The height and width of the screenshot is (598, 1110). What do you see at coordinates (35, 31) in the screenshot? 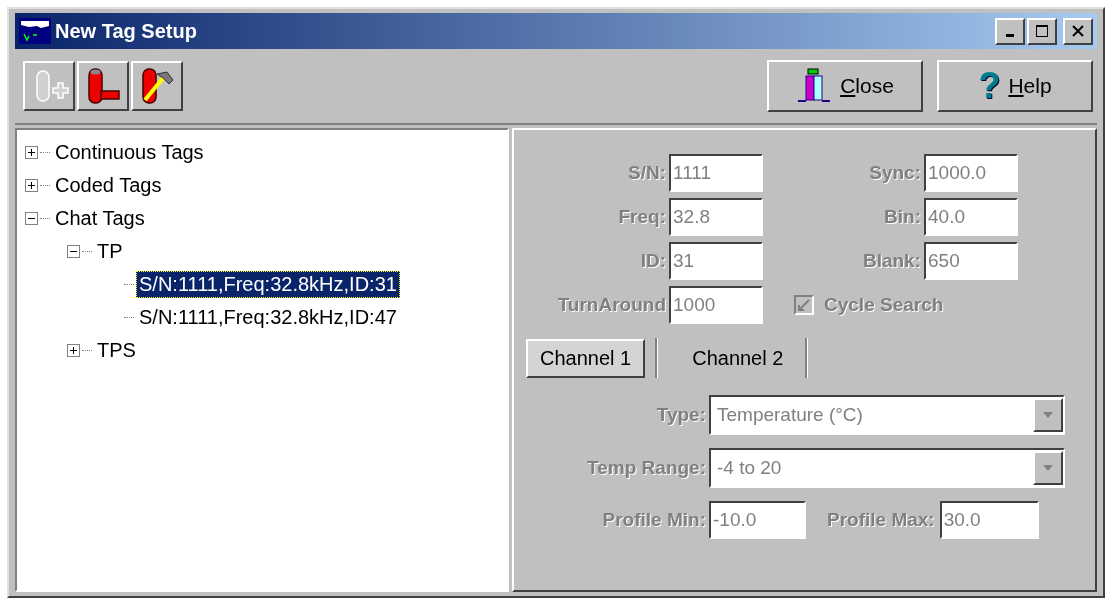
I see `app-icon` at bounding box center [35, 31].